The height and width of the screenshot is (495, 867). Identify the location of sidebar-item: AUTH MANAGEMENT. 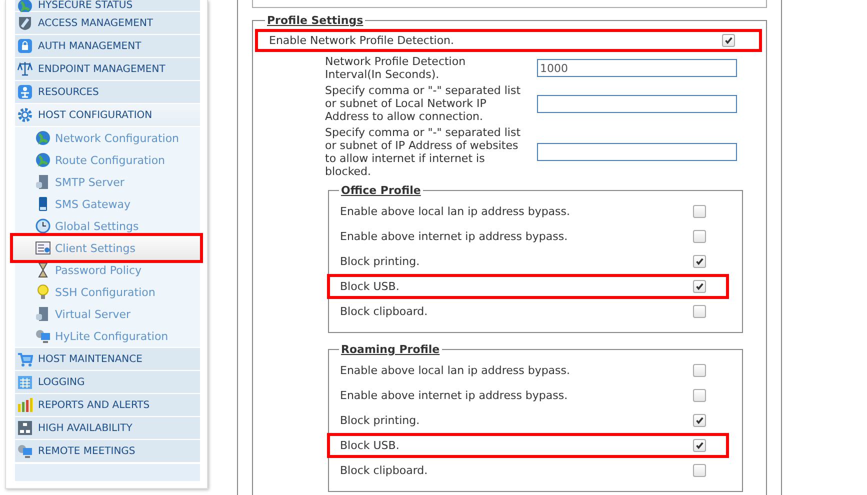
(107, 46).